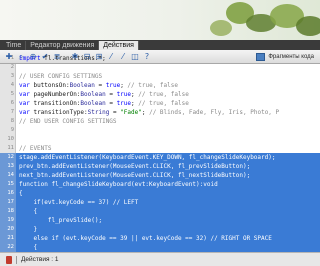 Image resolution: width=320 pixels, height=266 pixels. I want to click on line-number: 8, so click(12, 121).